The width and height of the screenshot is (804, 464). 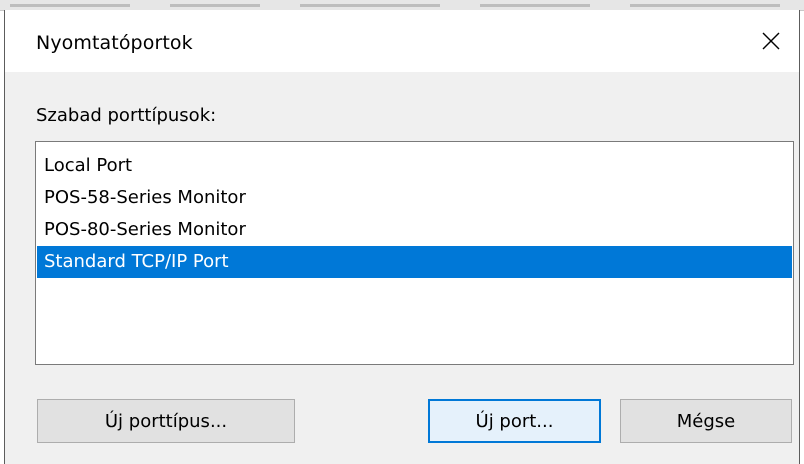 I want to click on close-icon, so click(x=771, y=41).